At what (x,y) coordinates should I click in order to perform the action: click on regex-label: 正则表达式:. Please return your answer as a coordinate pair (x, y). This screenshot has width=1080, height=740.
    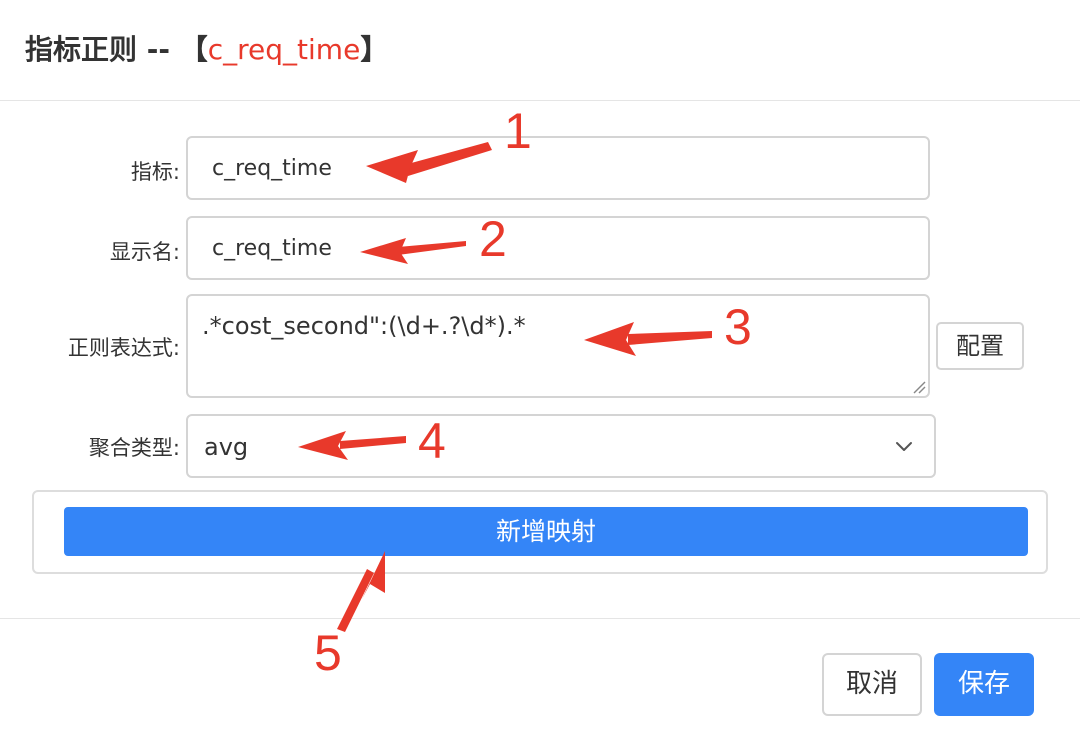
    Looking at the image, I should click on (123, 348).